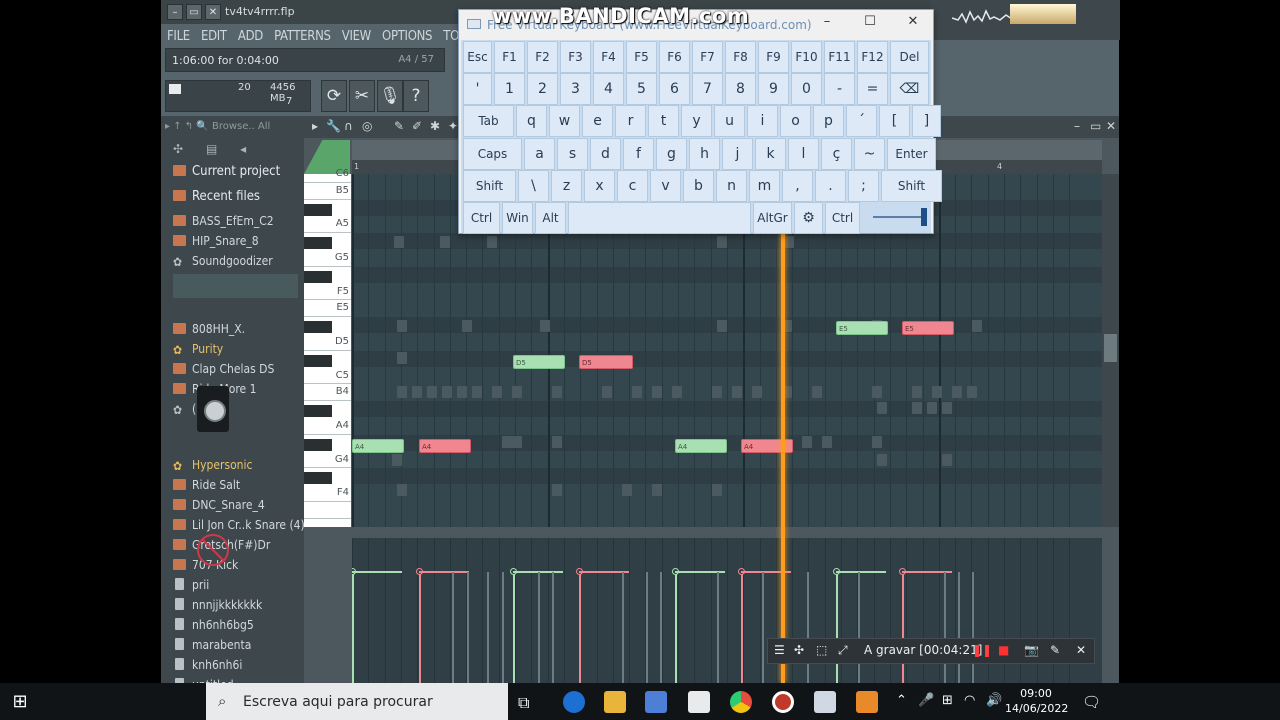 The image size is (1280, 720). I want to click on note: D5, so click(539, 362).